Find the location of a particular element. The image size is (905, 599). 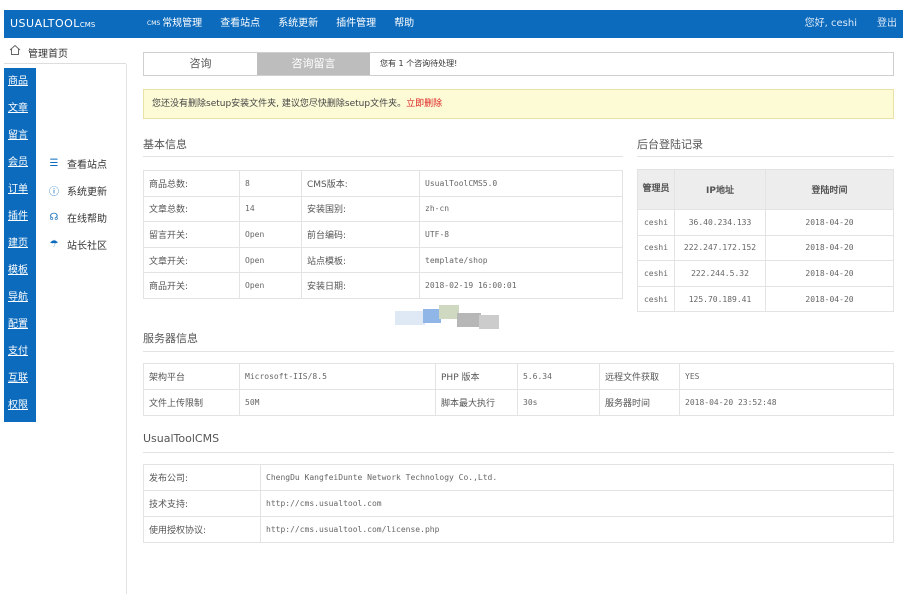

top-nav: CMS 常规管理 查看站点 系统更新 插件管理 帮助 is located at coordinates (280, 24).